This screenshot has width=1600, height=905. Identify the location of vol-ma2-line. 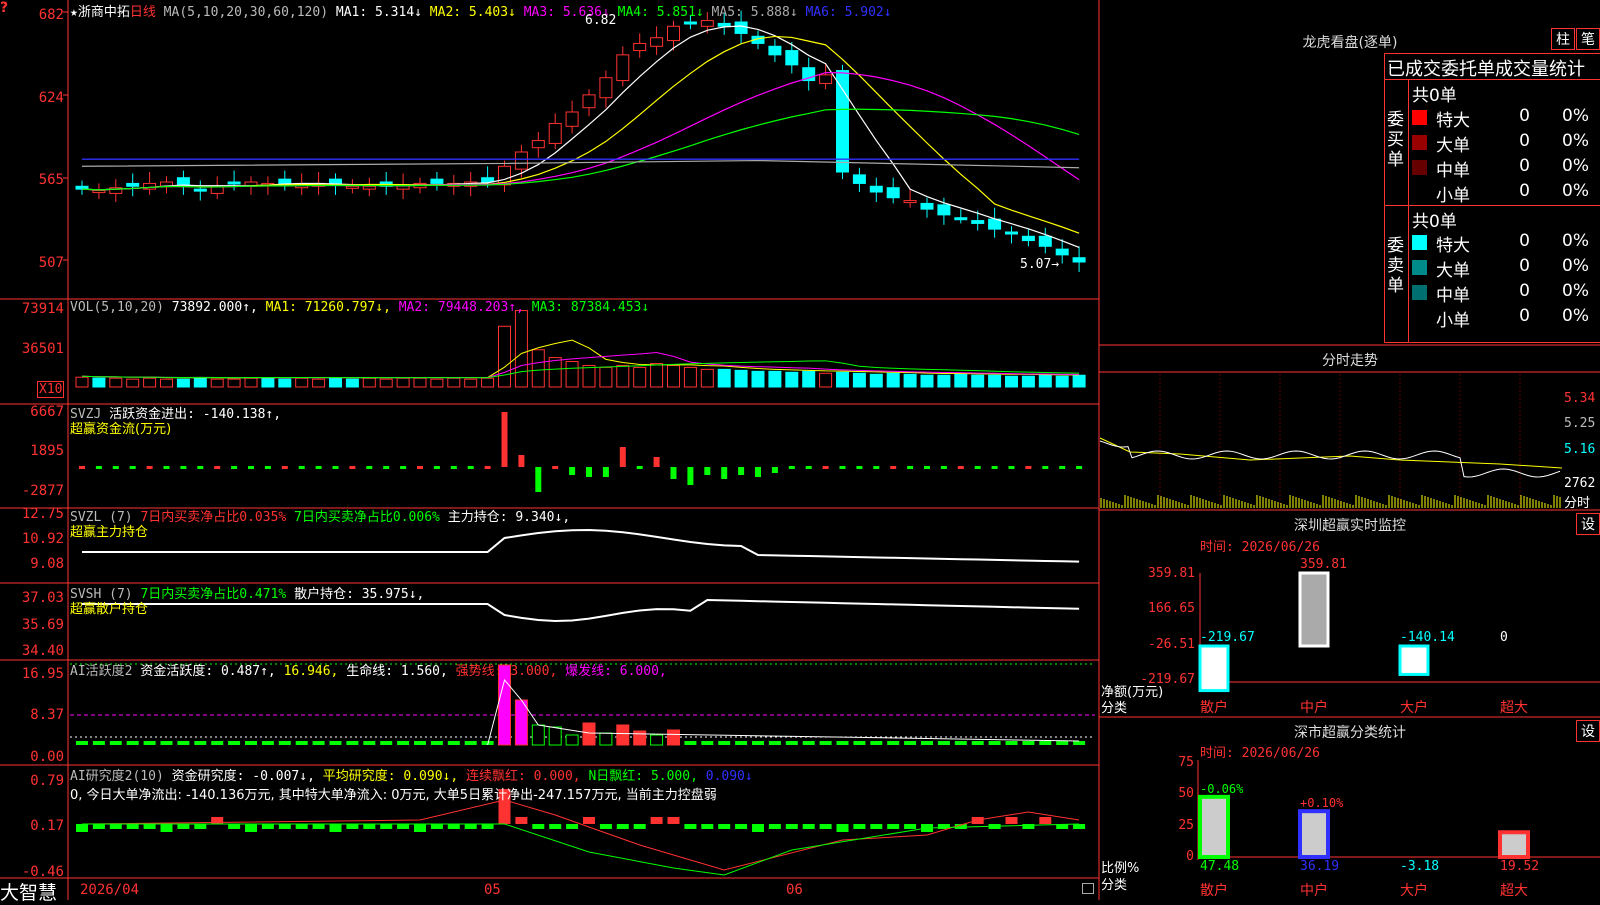
(580, 365).